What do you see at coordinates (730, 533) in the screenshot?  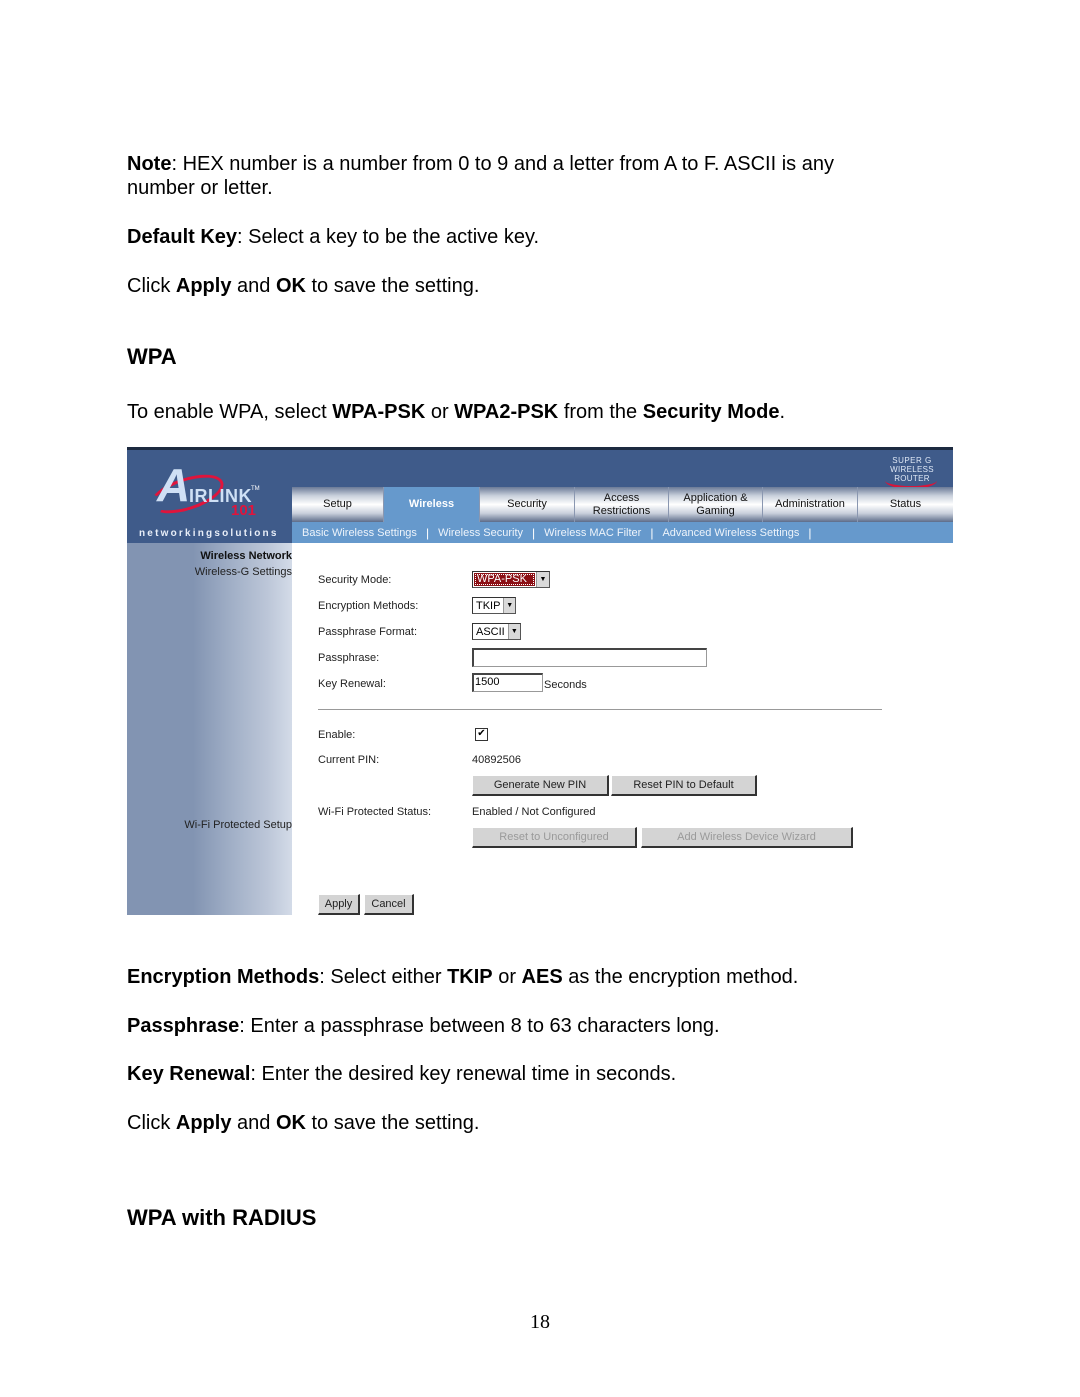 I see `subnav-advanced-wireless-settings: Advanced Wireless Settings` at bounding box center [730, 533].